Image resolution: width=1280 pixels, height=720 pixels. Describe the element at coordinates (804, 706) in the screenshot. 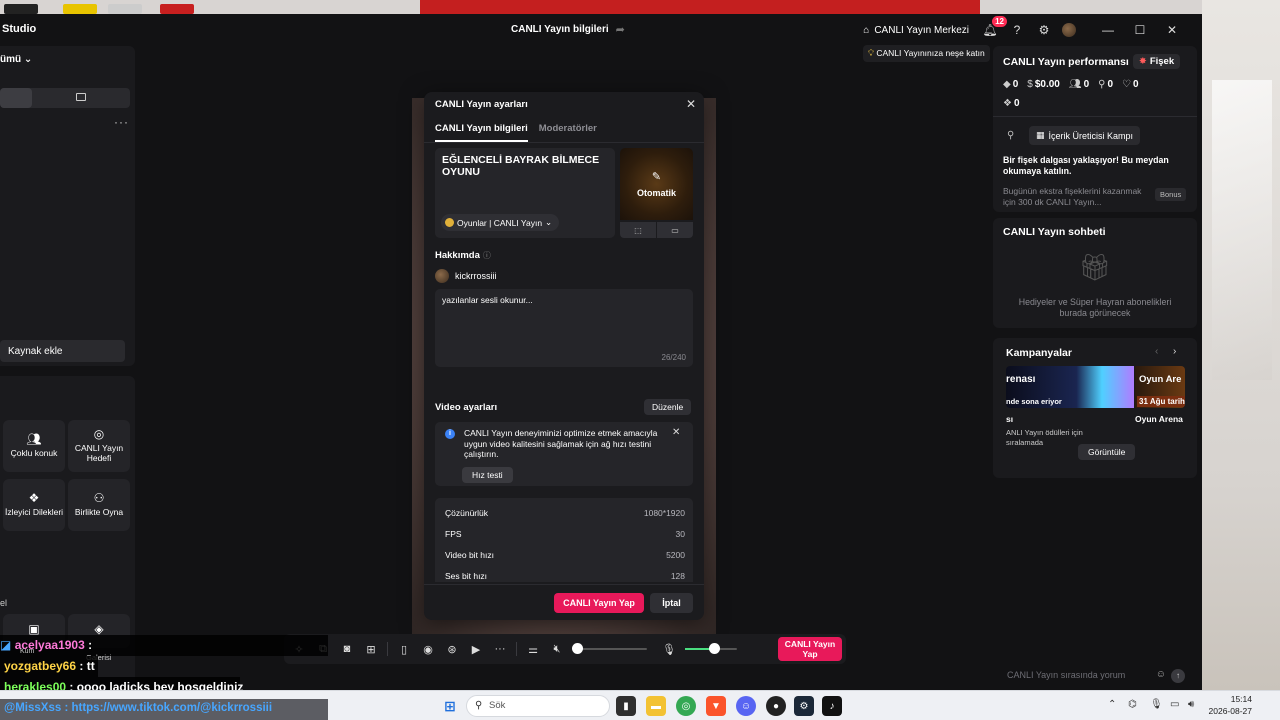

I see `steam-icon: ⚙` at that location.